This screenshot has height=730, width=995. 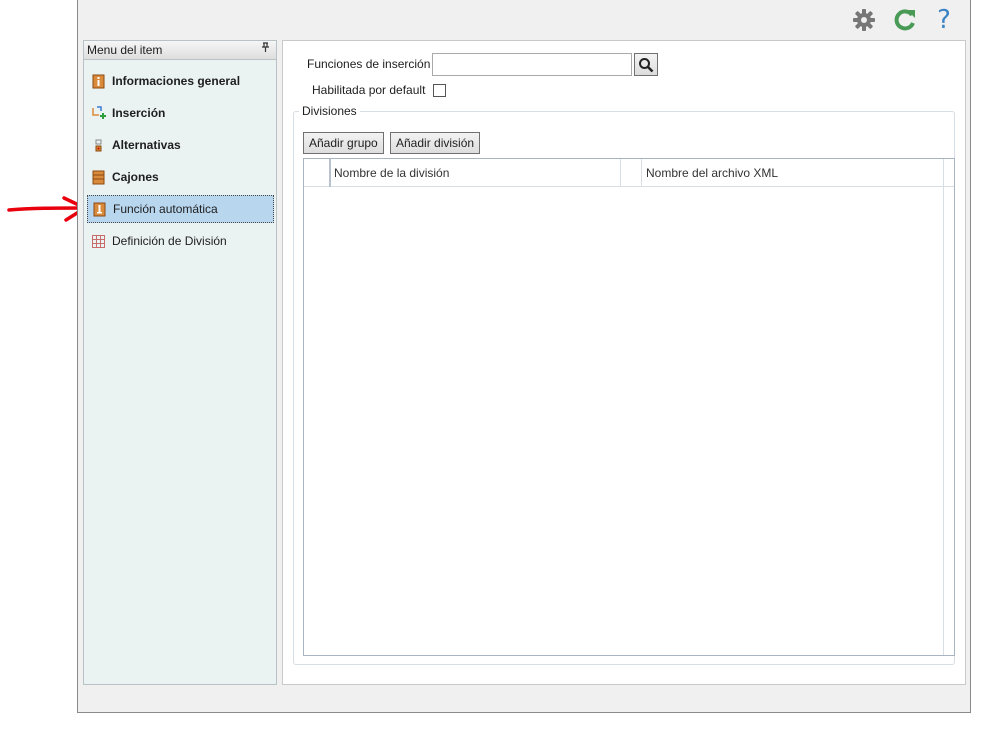 I want to click on gear-icon, so click(x=864, y=20).